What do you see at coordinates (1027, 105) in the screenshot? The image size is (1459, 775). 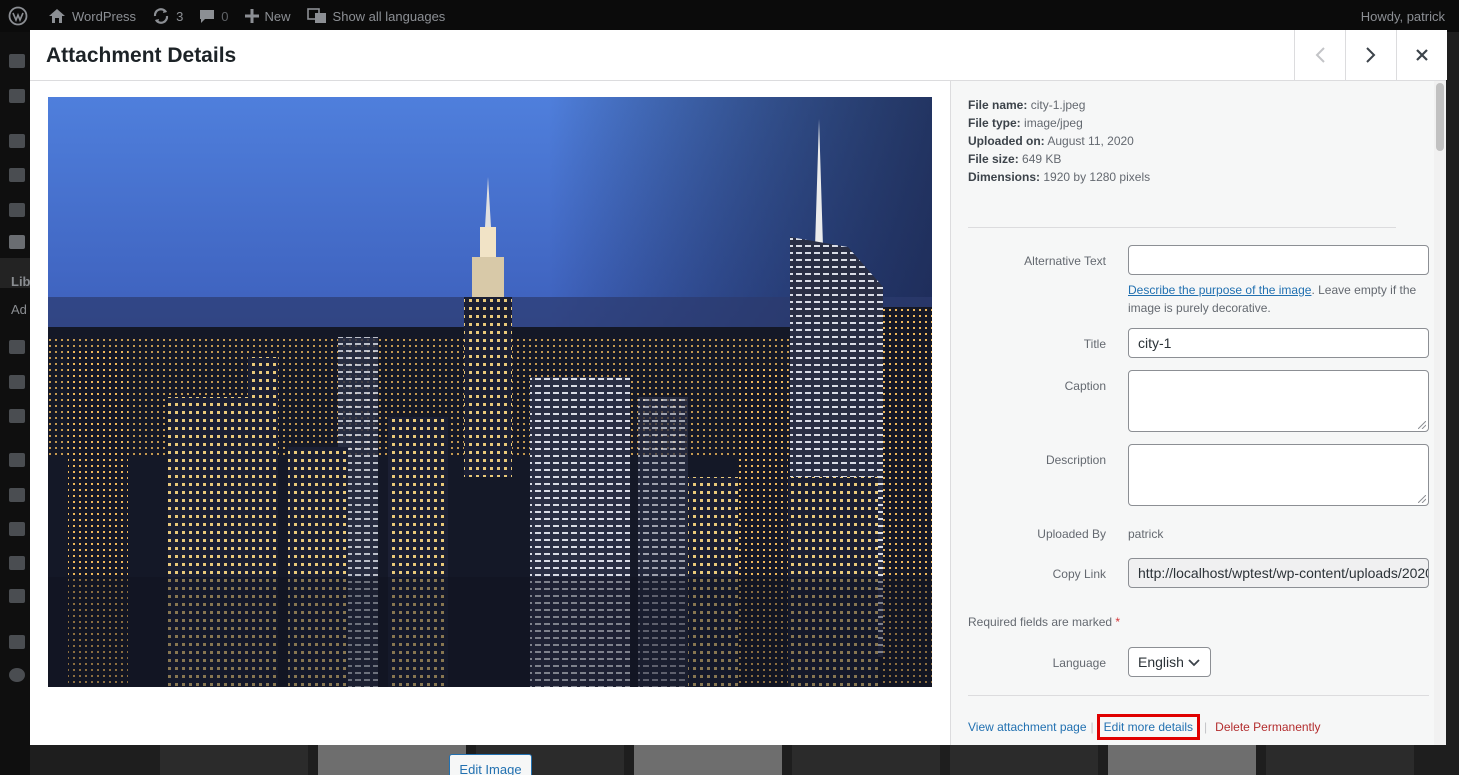 I see `file-name-row: File name: city-1.jpeg` at bounding box center [1027, 105].